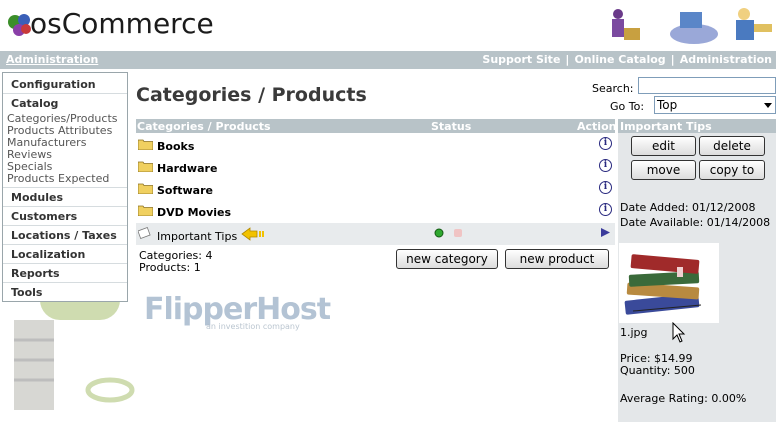  Describe the element at coordinates (663, 170) in the screenshot. I see `move-button: move` at that location.